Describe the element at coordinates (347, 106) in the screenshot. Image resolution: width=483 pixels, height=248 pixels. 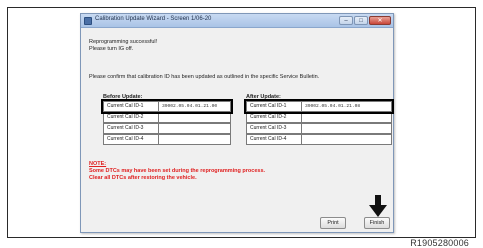
I see `after-cal-id-1-value: 39002.05.04.01.21.08` at that location.